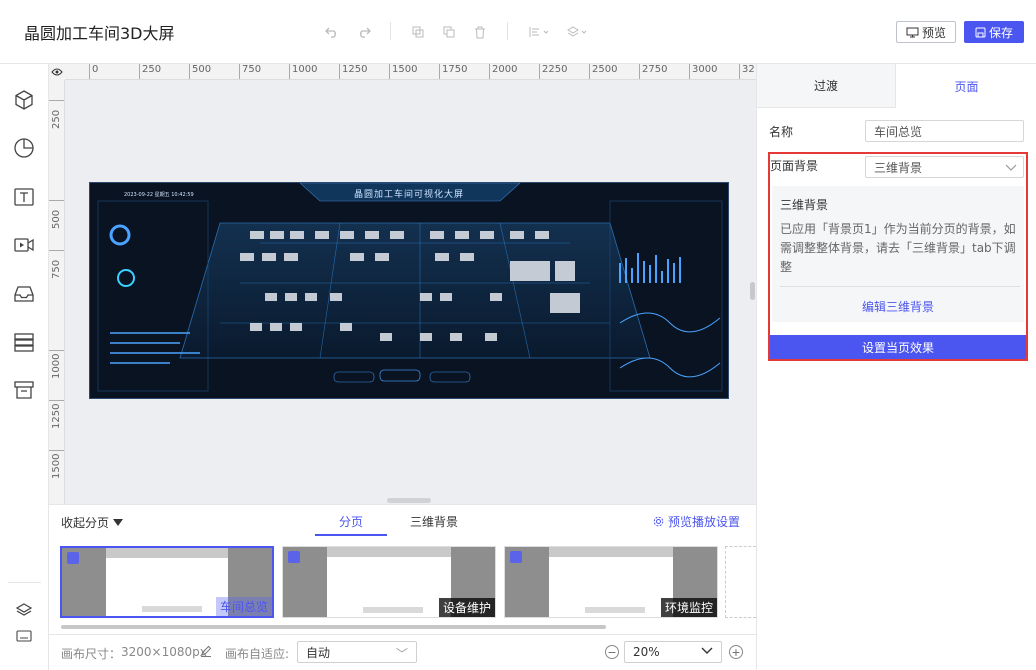 The width and height of the screenshot is (1036, 670). What do you see at coordinates (24, 100) in the screenshot?
I see `cube-icon` at bounding box center [24, 100].